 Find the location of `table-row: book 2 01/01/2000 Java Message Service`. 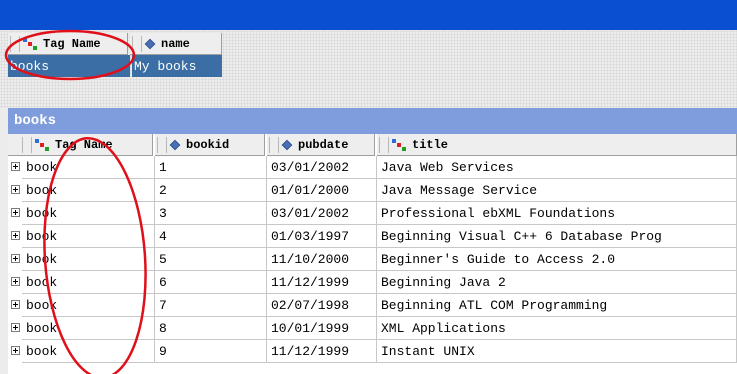

table-row: book 2 01/01/2000 Java Message Service is located at coordinates (372, 190).